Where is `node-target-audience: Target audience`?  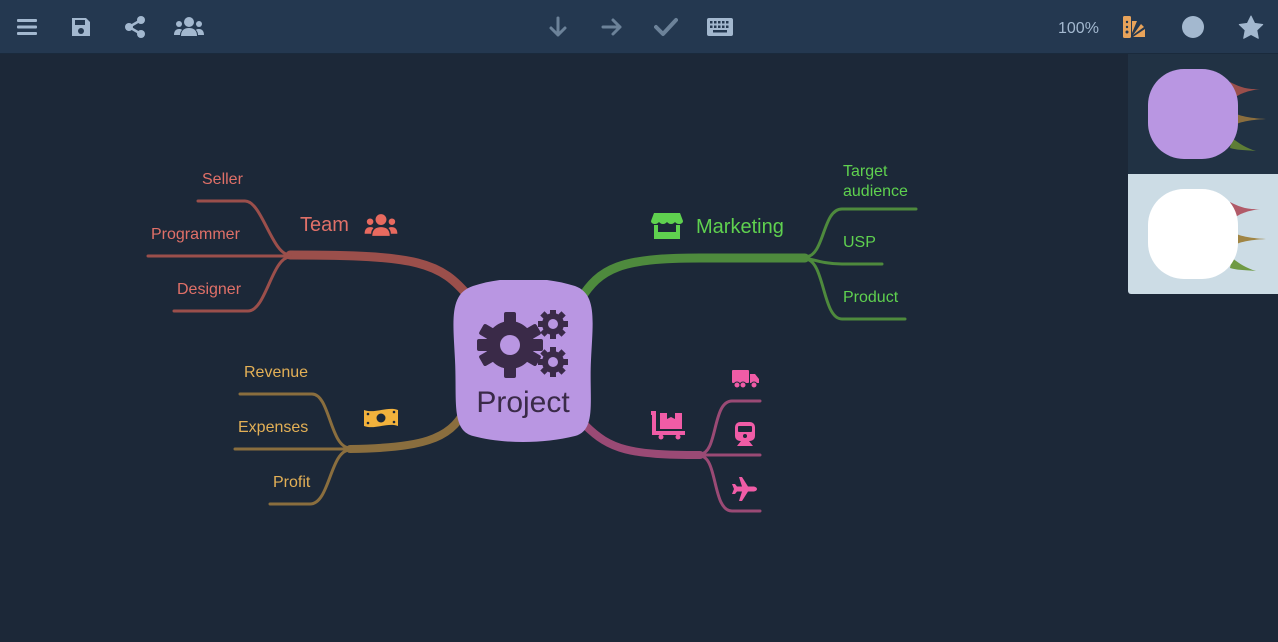
node-target-audience: Target audience is located at coordinates (875, 182).